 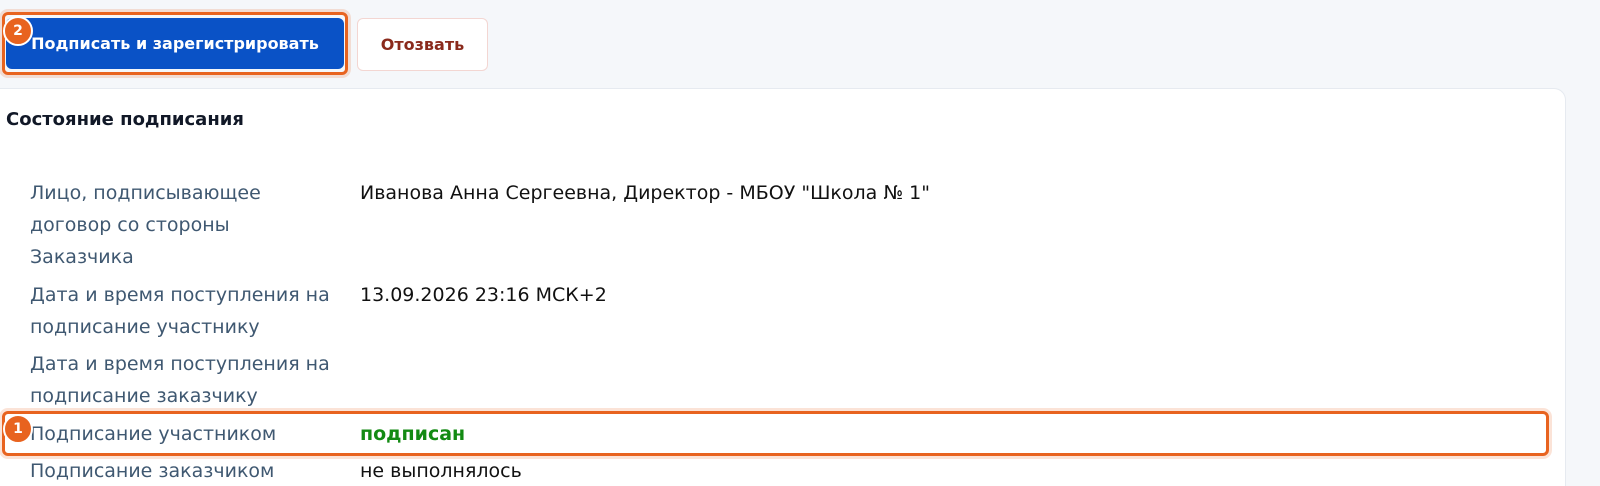 I want to click on row-value: 13.09.2026 23:16 МСК+2, so click(x=483, y=295).